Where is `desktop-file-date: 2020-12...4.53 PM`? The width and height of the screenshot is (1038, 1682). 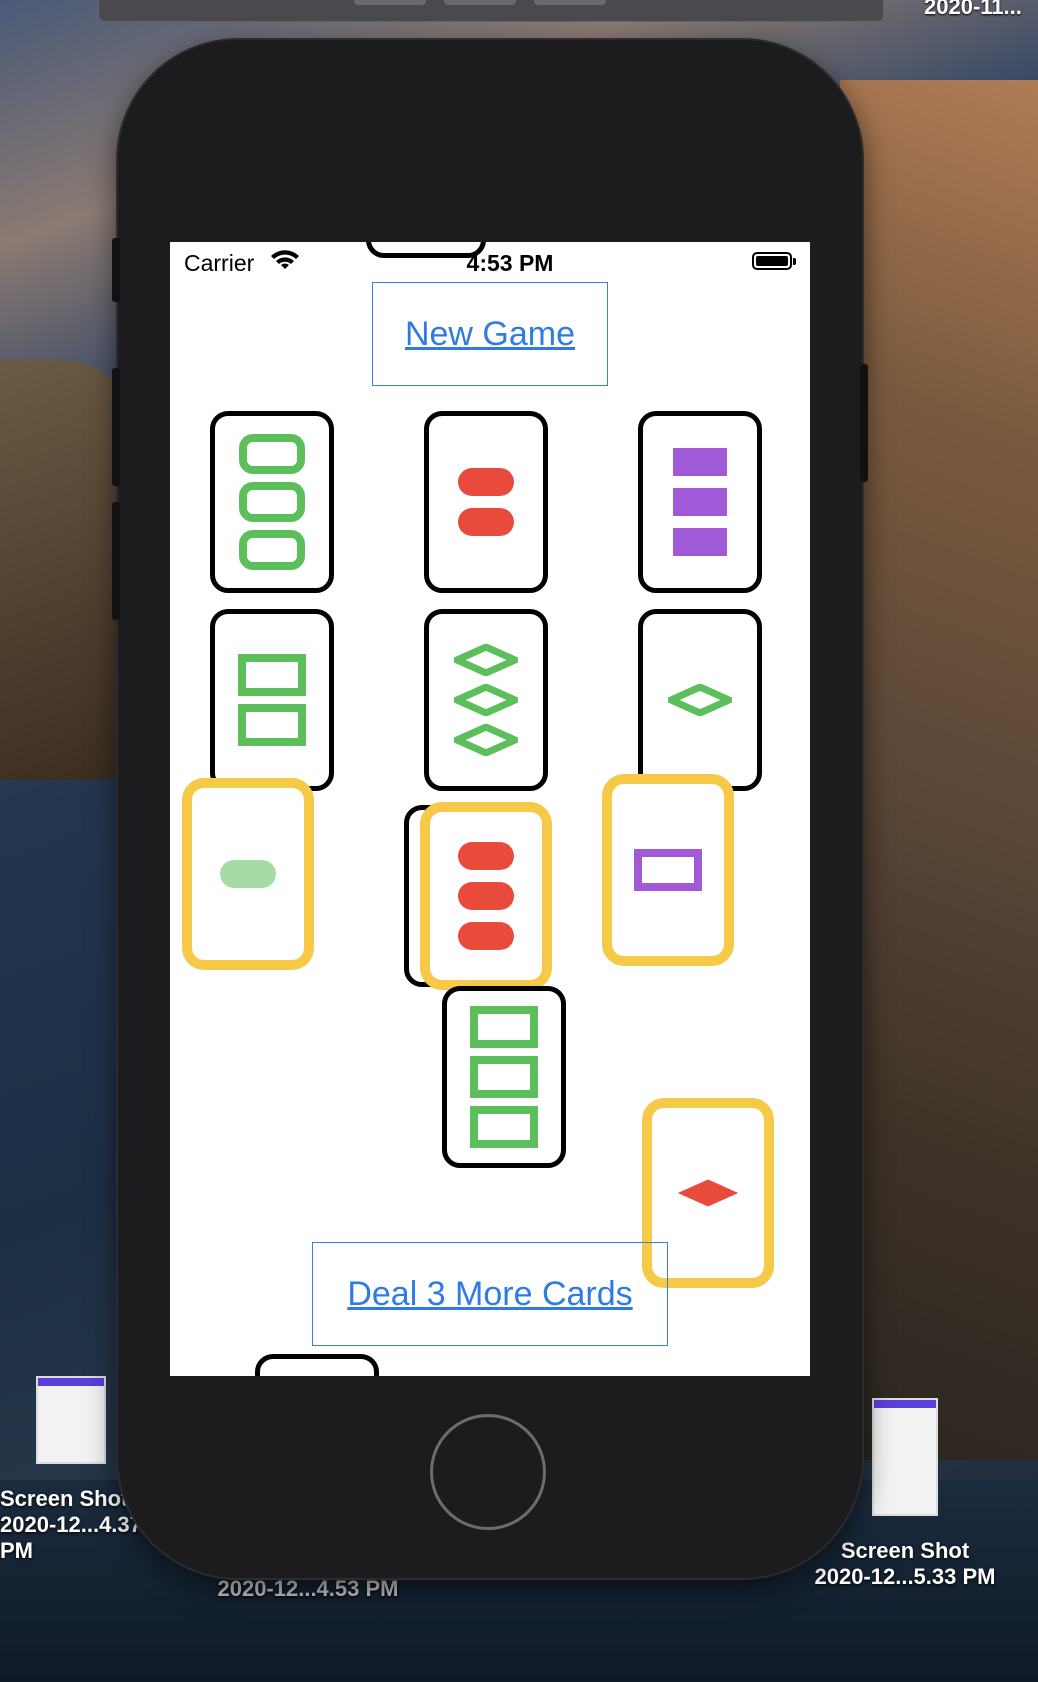
desktop-file-date: 2020-12...4.53 PM is located at coordinates (308, 1588).